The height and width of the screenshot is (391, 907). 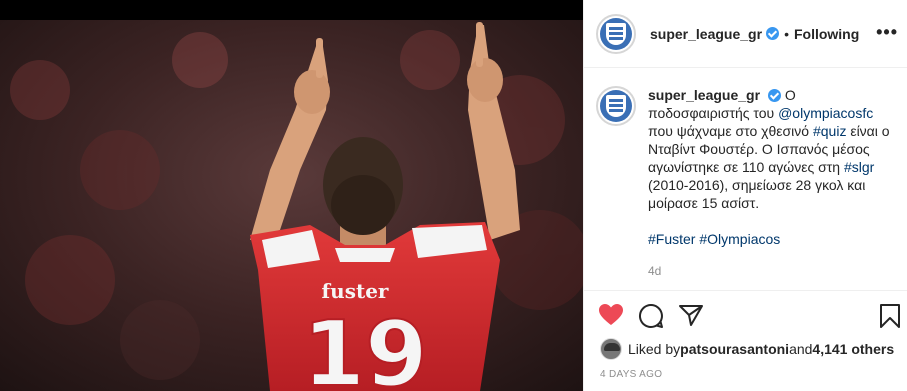 What do you see at coordinates (825, 113) in the screenshot?
I see `mention-link: @olympiacosfc` at bounding box center [825, 113].